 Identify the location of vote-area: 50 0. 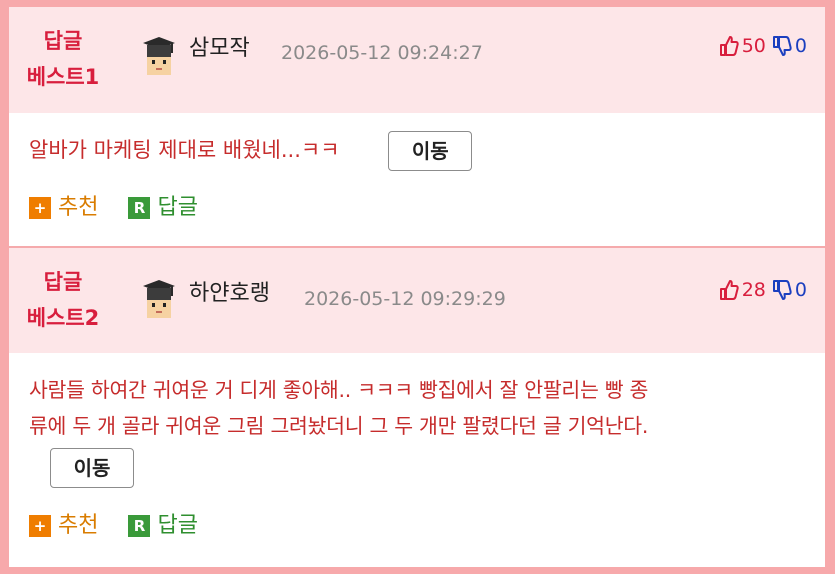
(763, 46).